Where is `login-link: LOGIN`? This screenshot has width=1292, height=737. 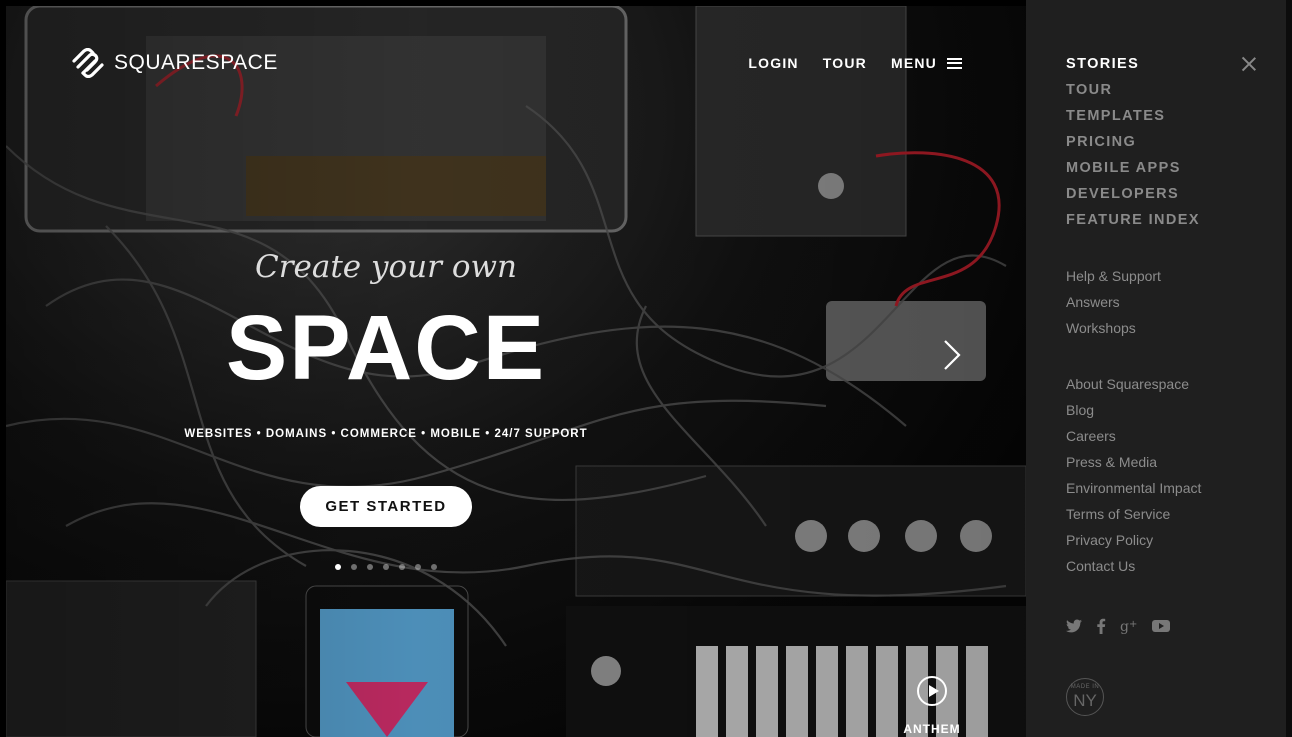 login-link: LOGIN is located at coordinates (773, 63).